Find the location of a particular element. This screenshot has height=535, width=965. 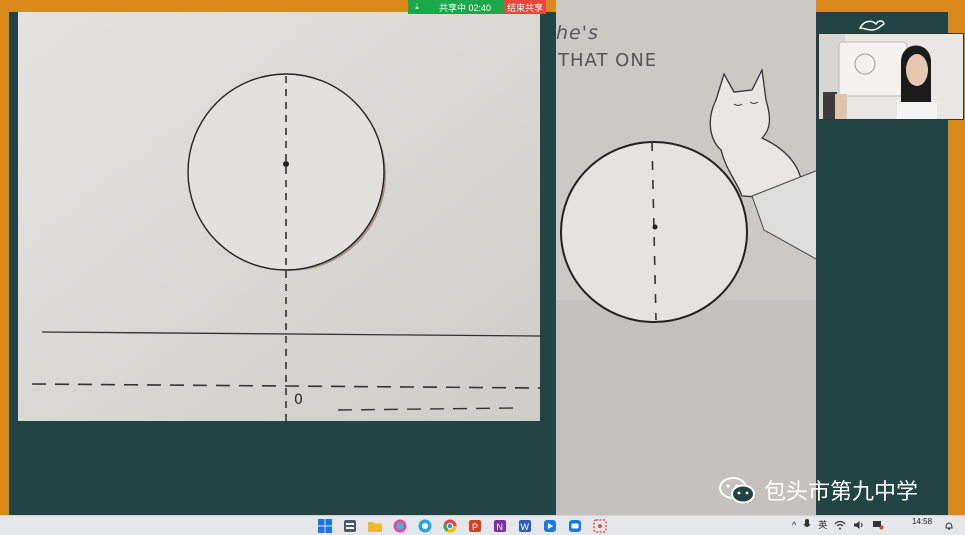

tray-chevron-icon: ^ is located at coordinates (794, 525).